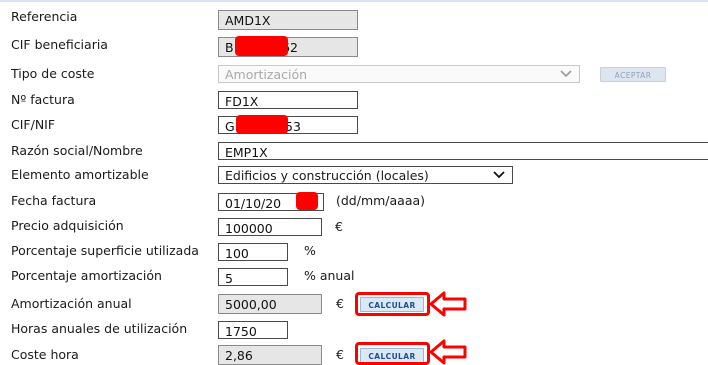  Describe the element at coordinates (381, 200) in the screenshot. I see `fecha-format-hint: (dd/mm/aaaa)` at that location.